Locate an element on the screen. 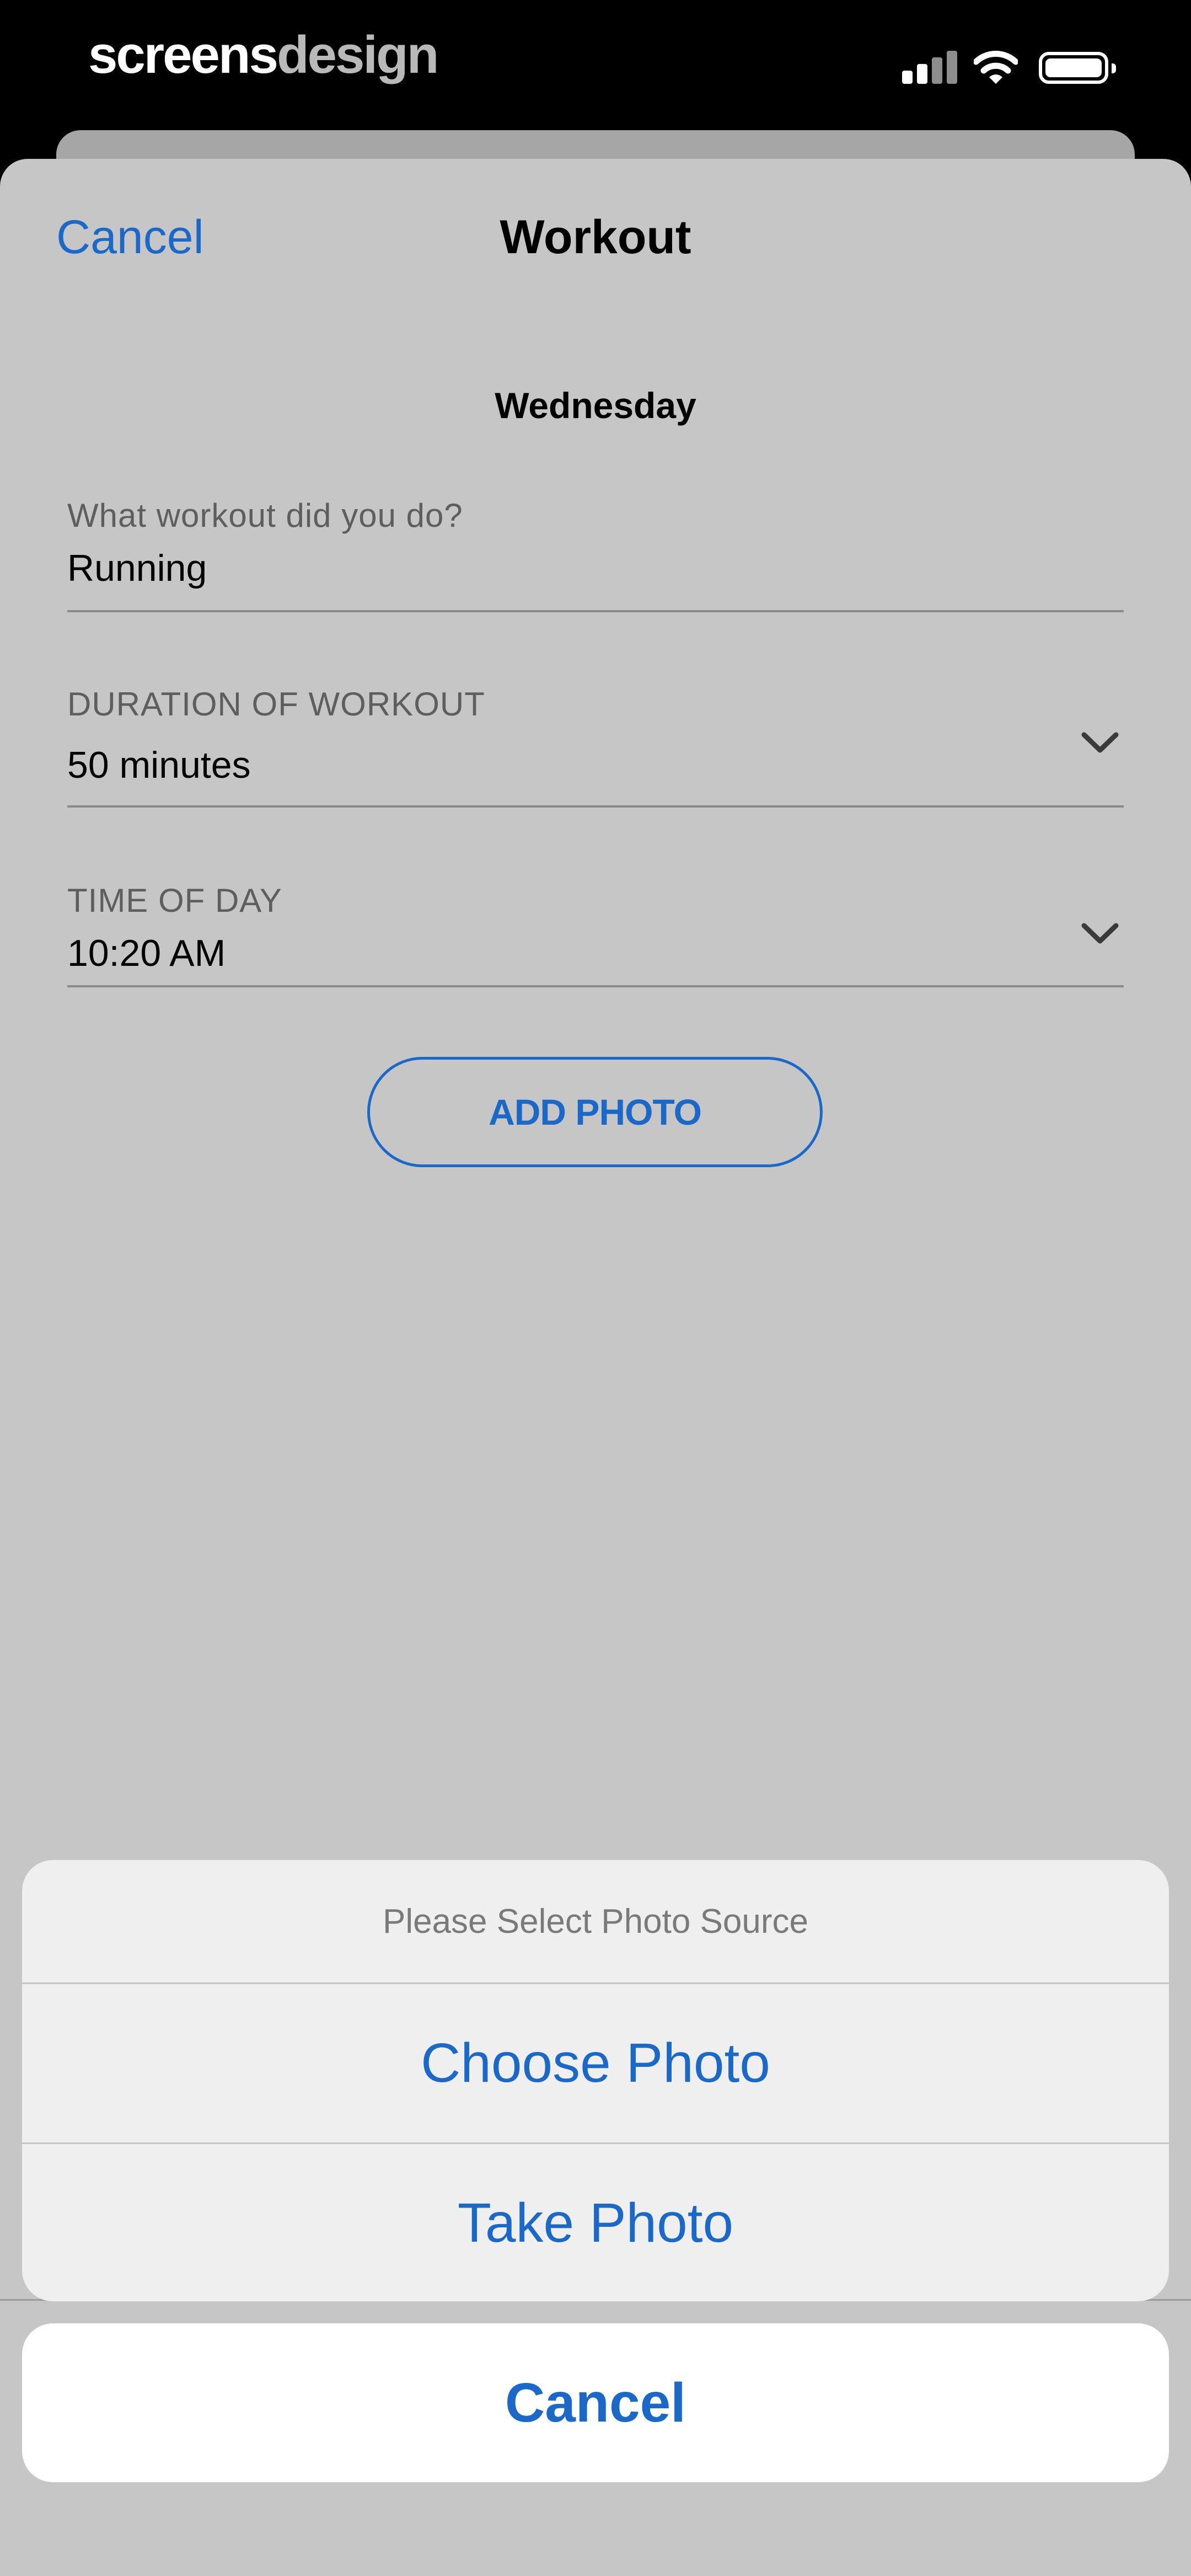  page-title: Workout is located at coordinates (595, 237).